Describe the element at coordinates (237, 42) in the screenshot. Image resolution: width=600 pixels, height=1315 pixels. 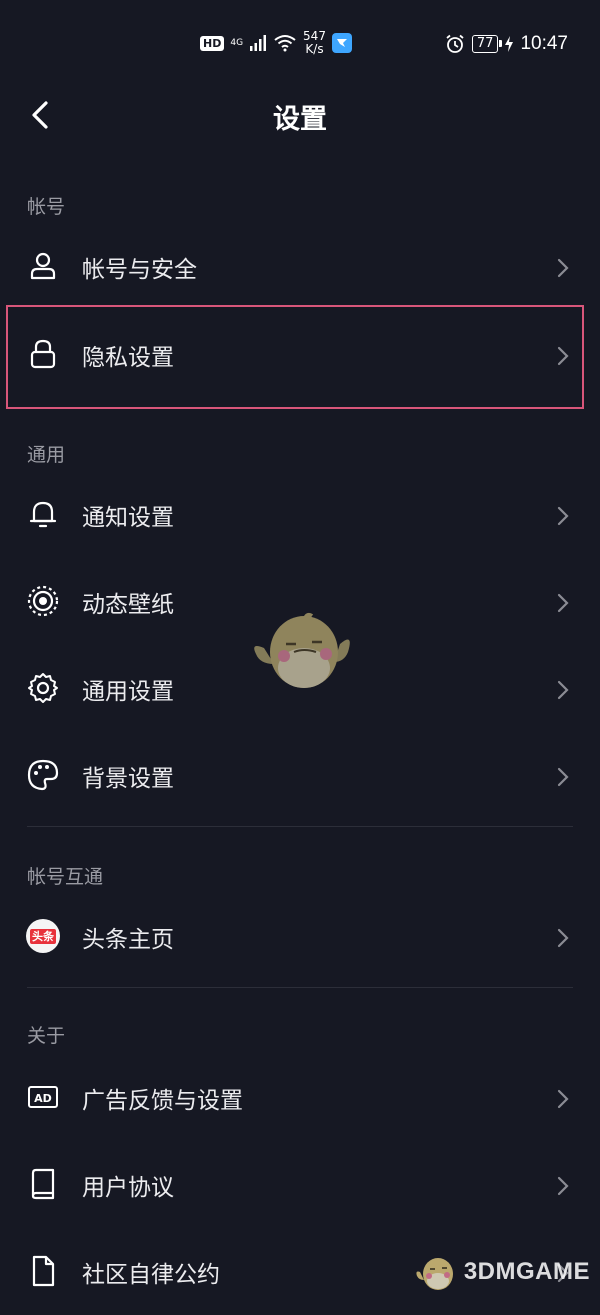
I see `network-type: 4G` at that location.